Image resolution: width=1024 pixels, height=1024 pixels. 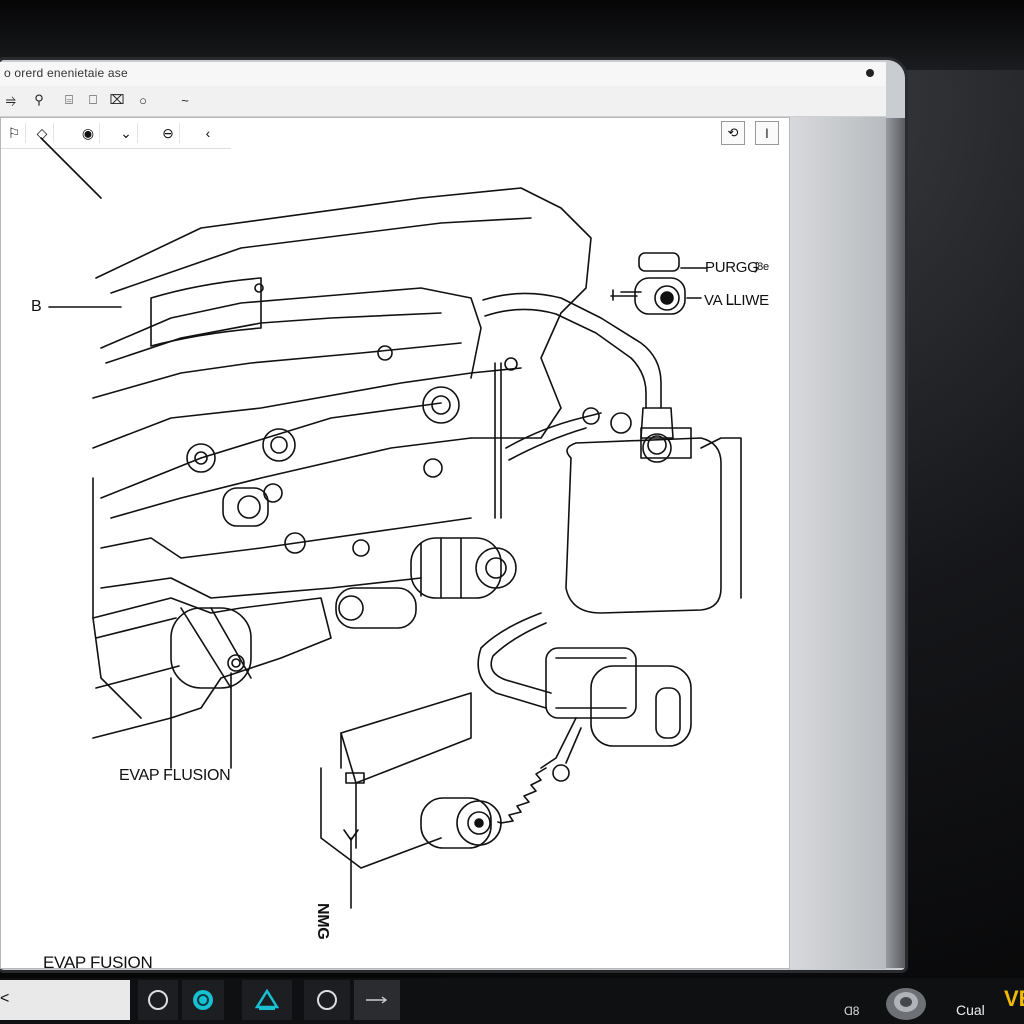 I want to click on document-side-gutter, so click(x=838, y=543).